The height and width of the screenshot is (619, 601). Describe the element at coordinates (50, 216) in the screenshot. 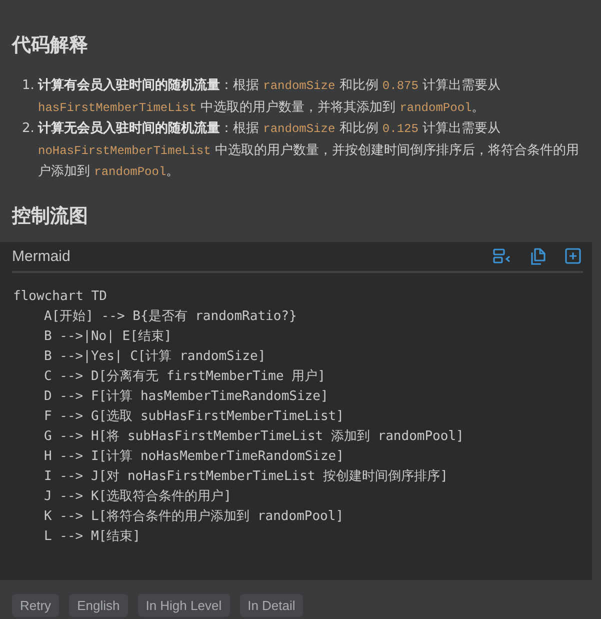

I see `section-heading: 控制流图` at that location.